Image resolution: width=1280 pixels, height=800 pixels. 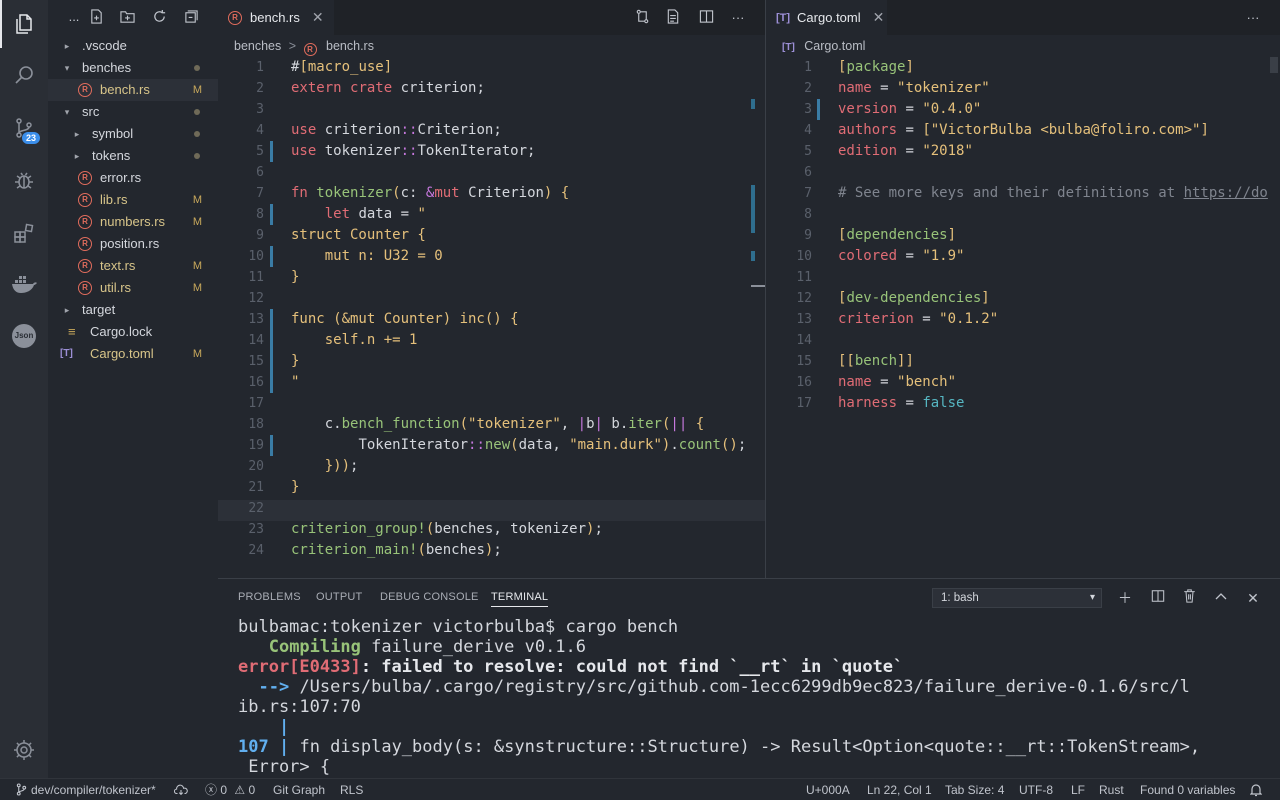 What do you see at coordinates (350, 46) in the screenshot?
I see `breadcrumb-file: bench.rs` at bounding box center [350, 46].